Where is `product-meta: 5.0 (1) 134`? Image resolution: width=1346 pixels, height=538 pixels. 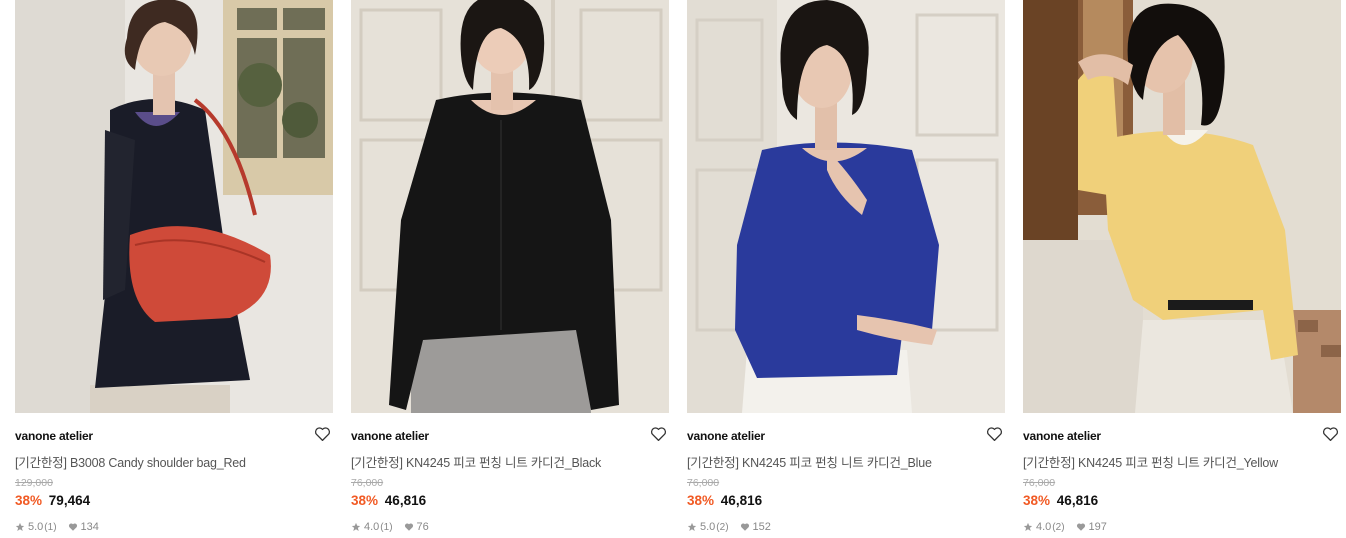 product-meta: 5.0 (1) 134 is located at coordinates (57, 527).